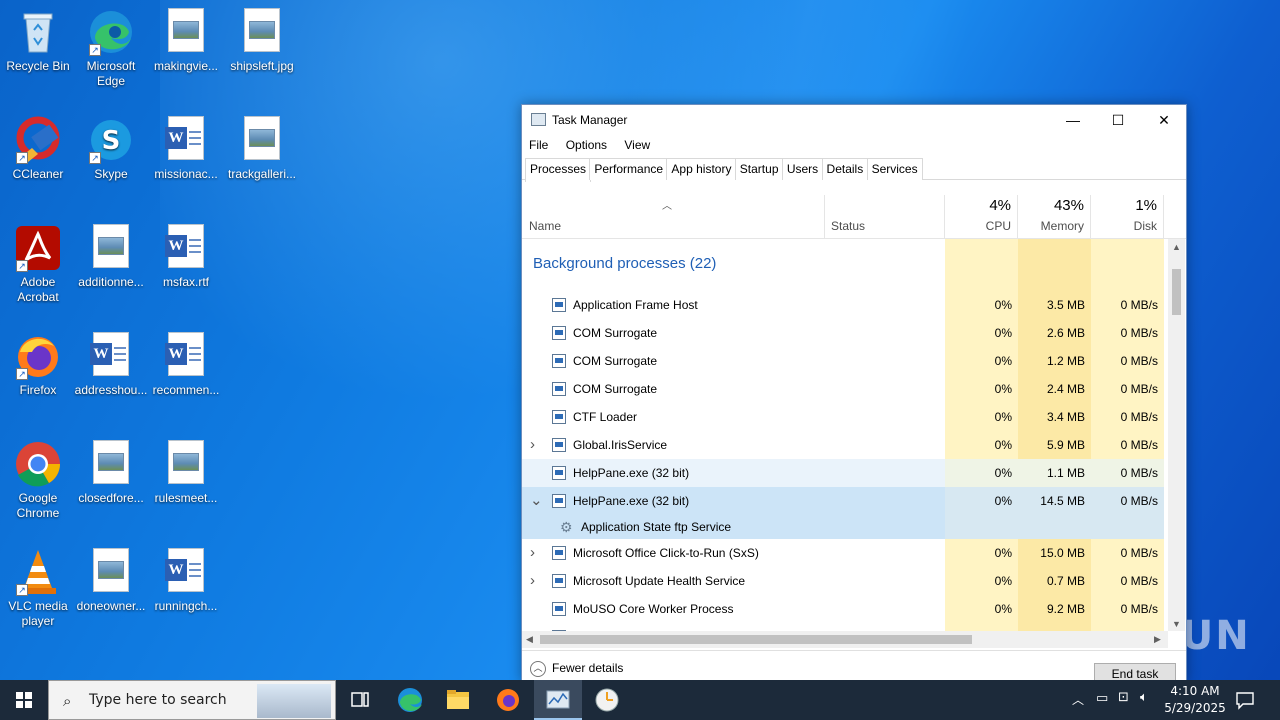 The image size is (1280, 720). Describe the element at coordinates (629, 169) in the screenshot. I see `tab-performance: Performance` at that location.